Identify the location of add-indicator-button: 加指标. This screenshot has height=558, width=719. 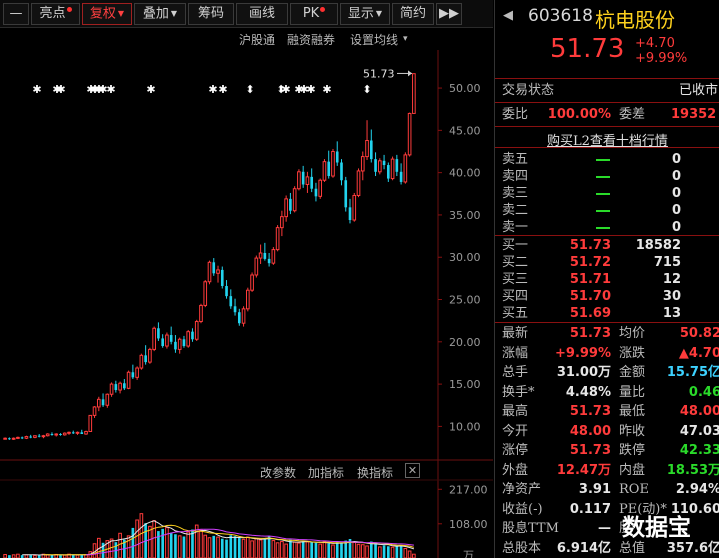
(326, 472).